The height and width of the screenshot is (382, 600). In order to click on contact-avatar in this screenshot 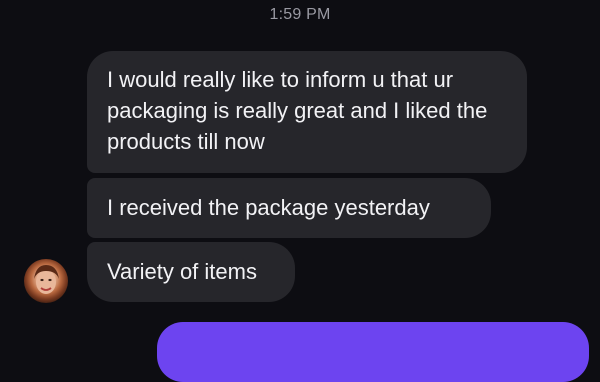, I will do `click(46, 281)`.